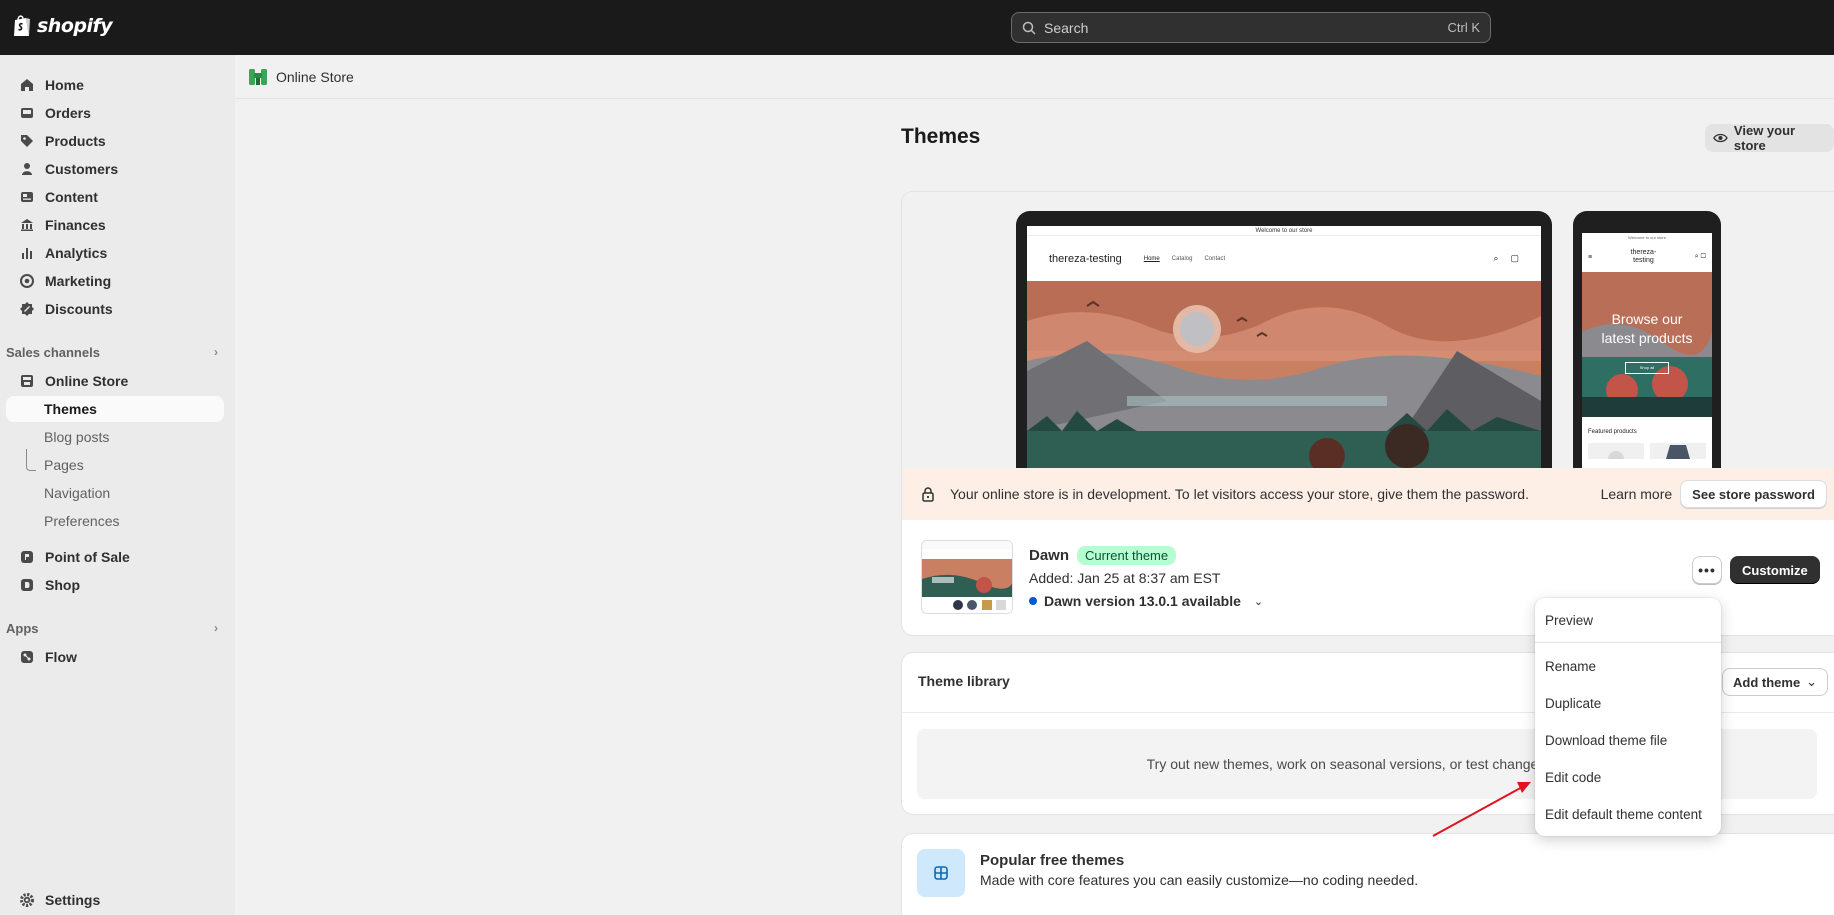 The width and height of the screenshot is (1834, 915). Describe the element at coordinates (1573, 703) in the screenshot. I see `menu-item-duplicate: Duplicate` at that location.